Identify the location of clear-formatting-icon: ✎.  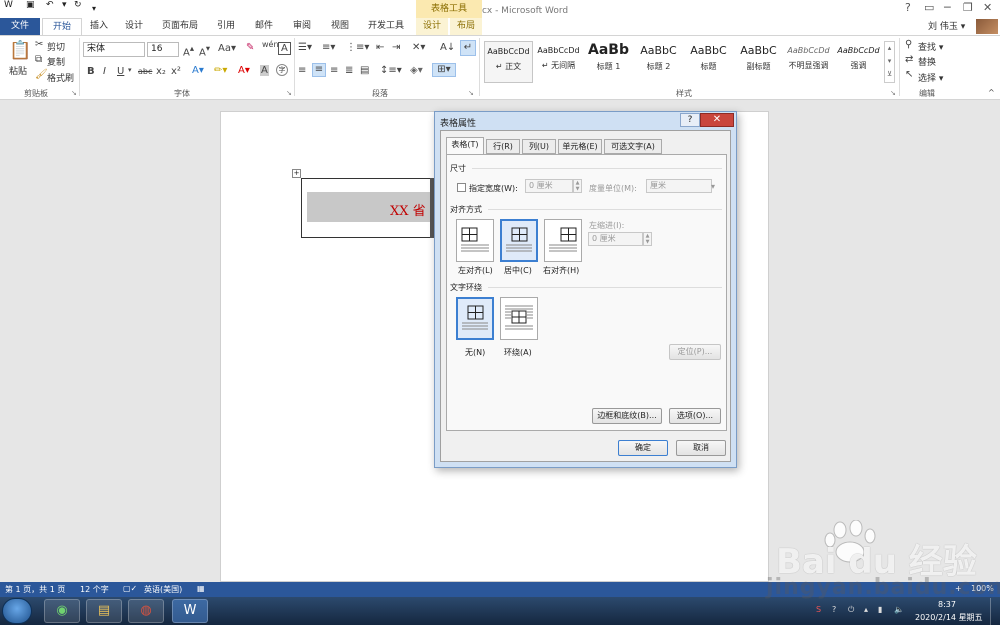
(250, 47).